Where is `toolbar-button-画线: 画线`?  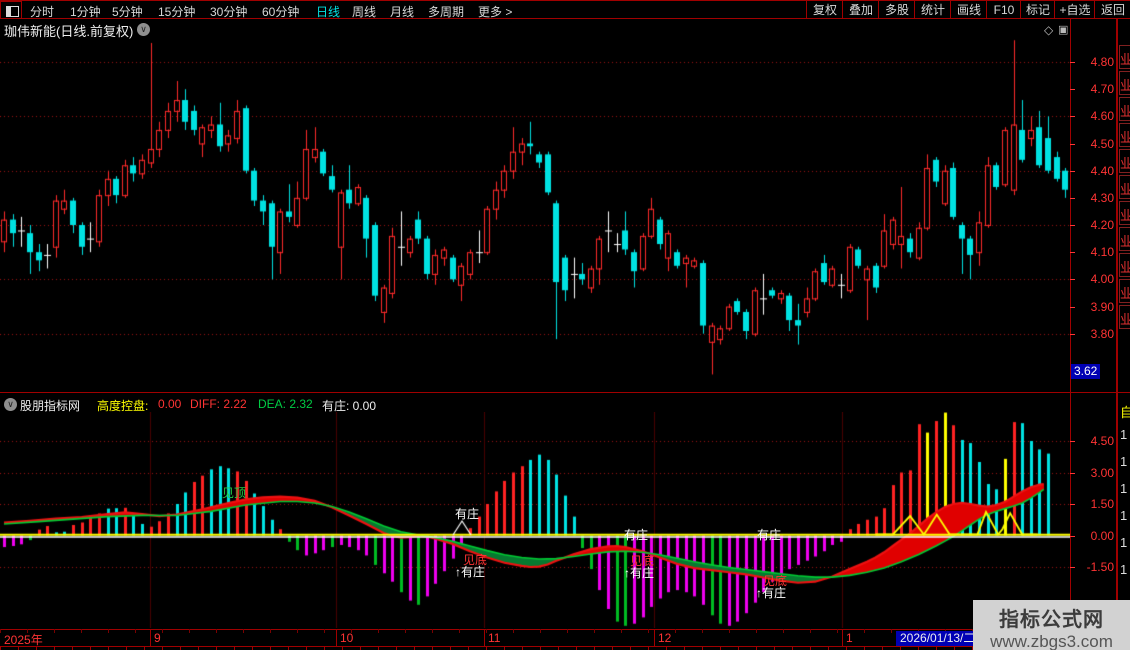 toolbar-button-画线: 画线 is located at coordinates (968, 10).